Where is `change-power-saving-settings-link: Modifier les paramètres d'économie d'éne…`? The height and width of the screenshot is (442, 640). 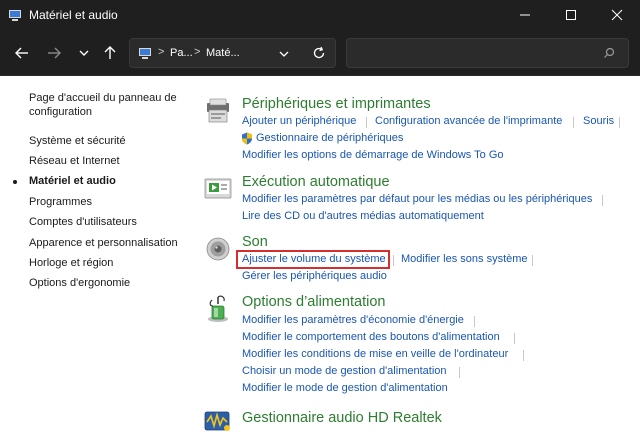 change-power-saving-settings-link: Modifier les paramètres d'économie d'éne… is located at coordinates (353, 320).